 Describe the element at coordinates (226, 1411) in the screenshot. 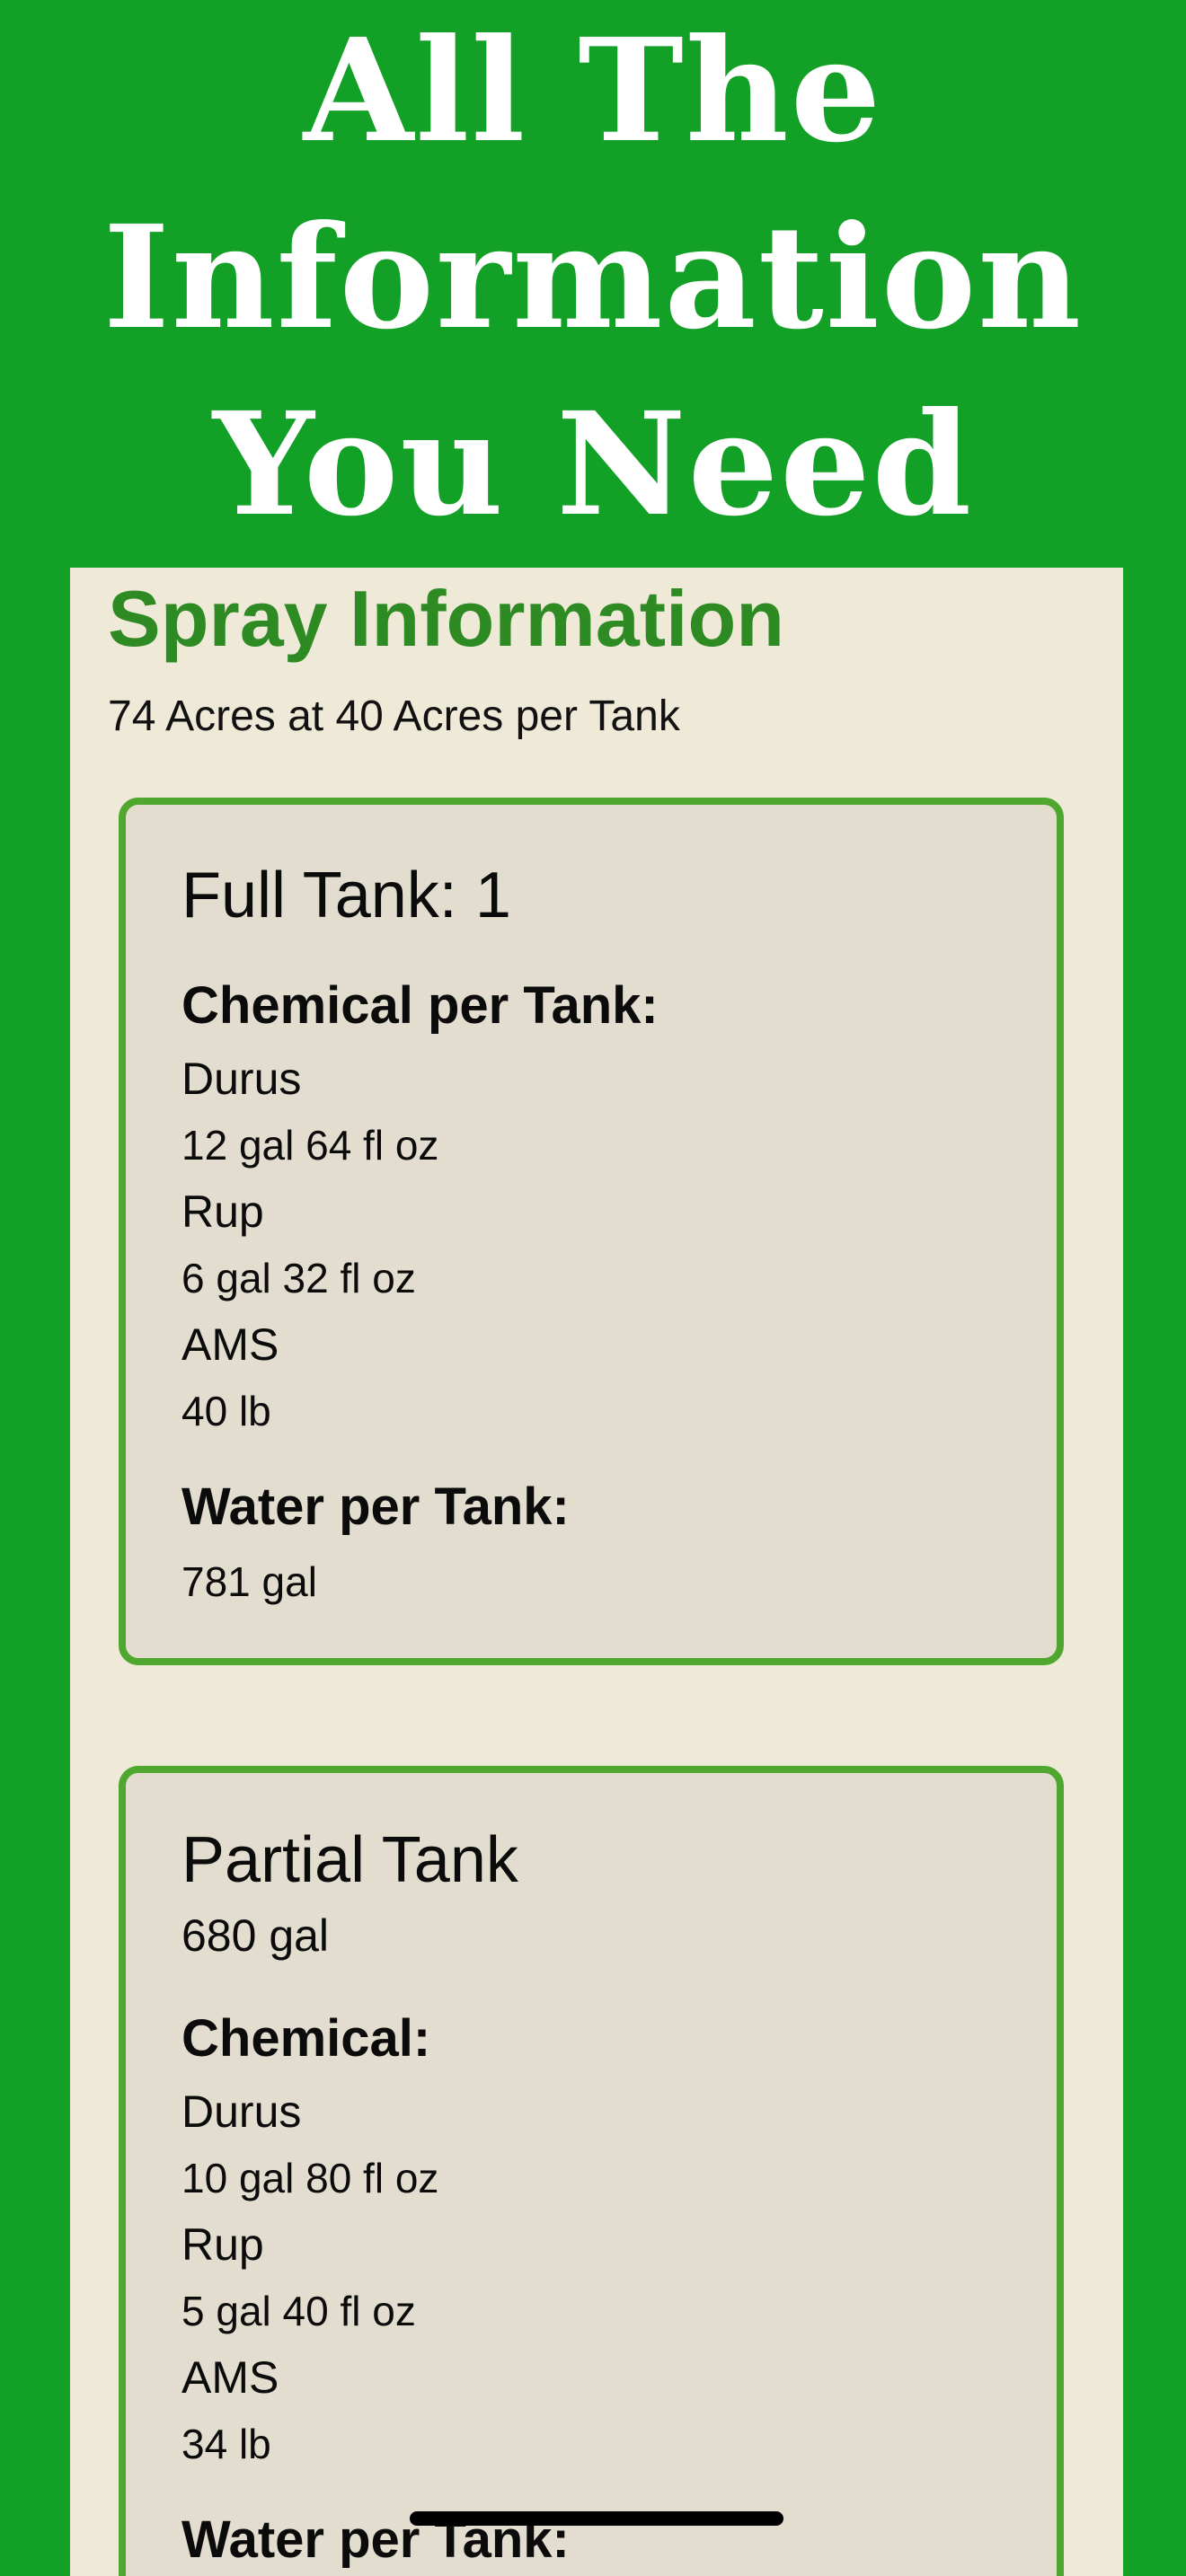

I see `chemical-amount: 40 lb` at that location.